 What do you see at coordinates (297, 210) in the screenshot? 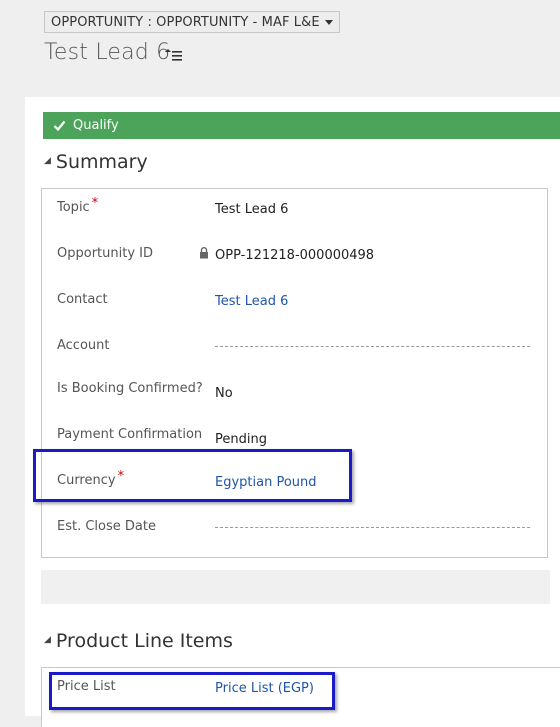
I see `field-row-topic: Topic * Test Lead 6` at bounding box center [297, 210].